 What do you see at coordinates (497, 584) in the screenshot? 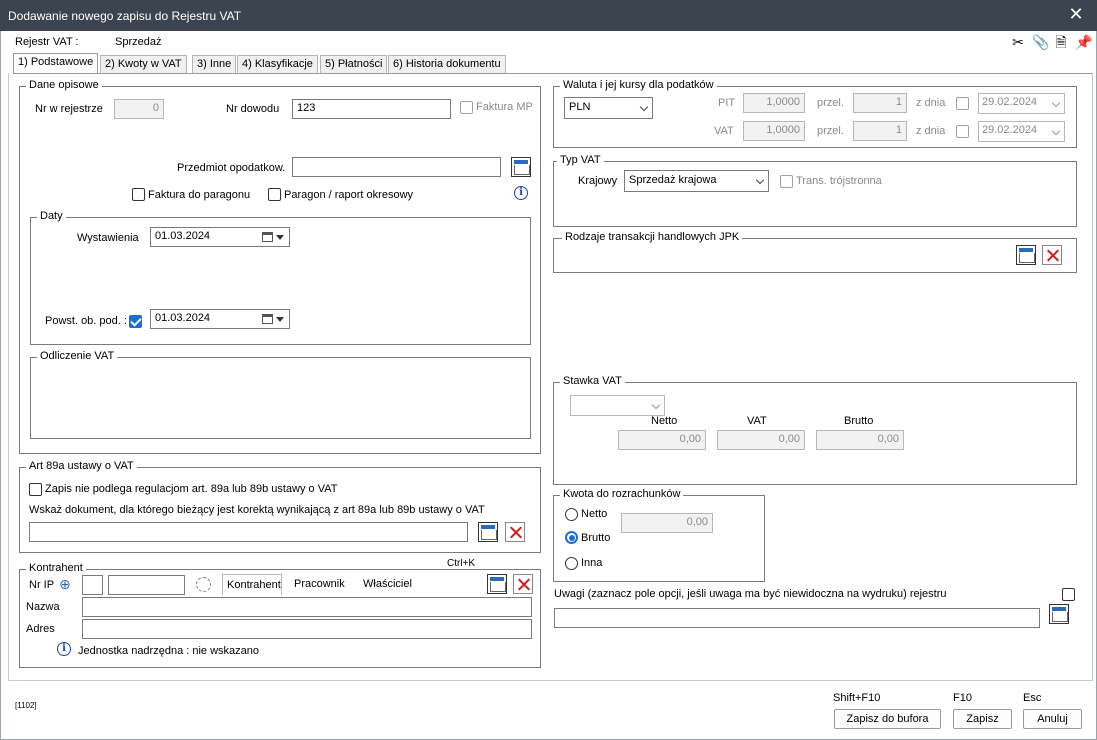
I see `kontrahent-list-icon` at bounding box center [497, 584].